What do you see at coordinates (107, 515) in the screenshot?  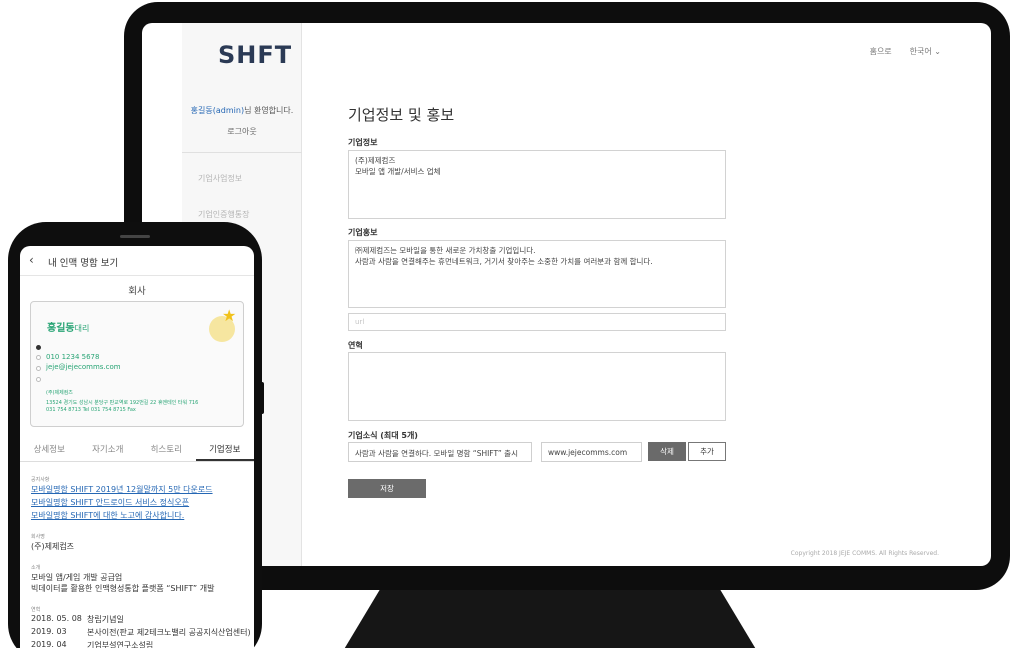 I see `news-link: 모바일명함 SHIFT에 대한 노고에 감사합니다.` at bounding box center [107, 515].